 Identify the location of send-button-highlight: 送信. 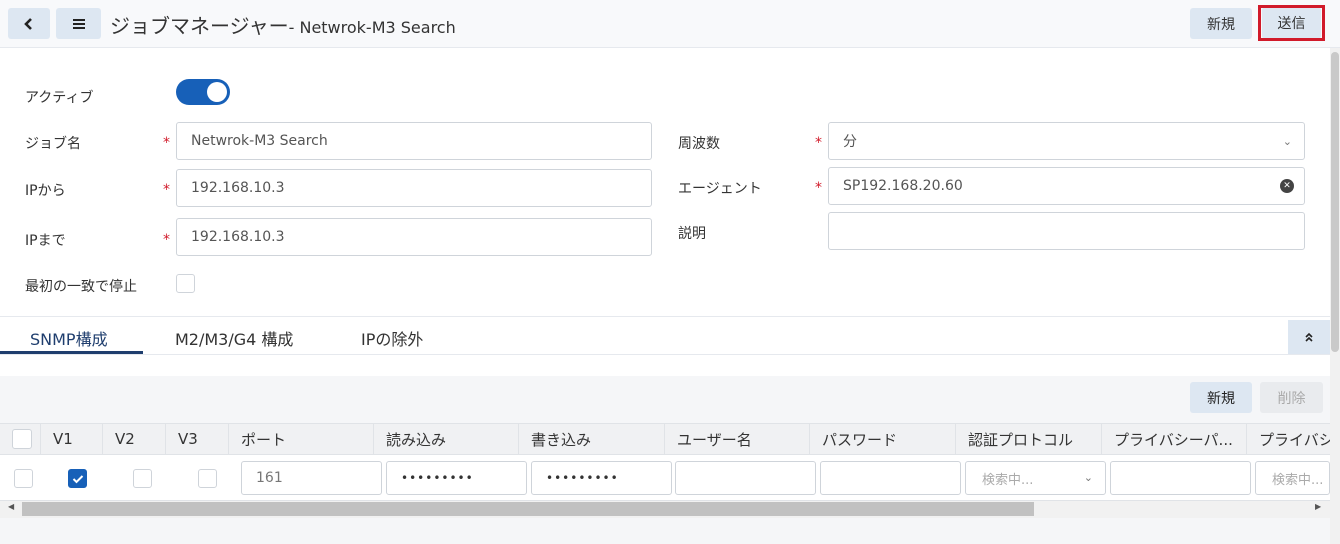
(1291, 23).